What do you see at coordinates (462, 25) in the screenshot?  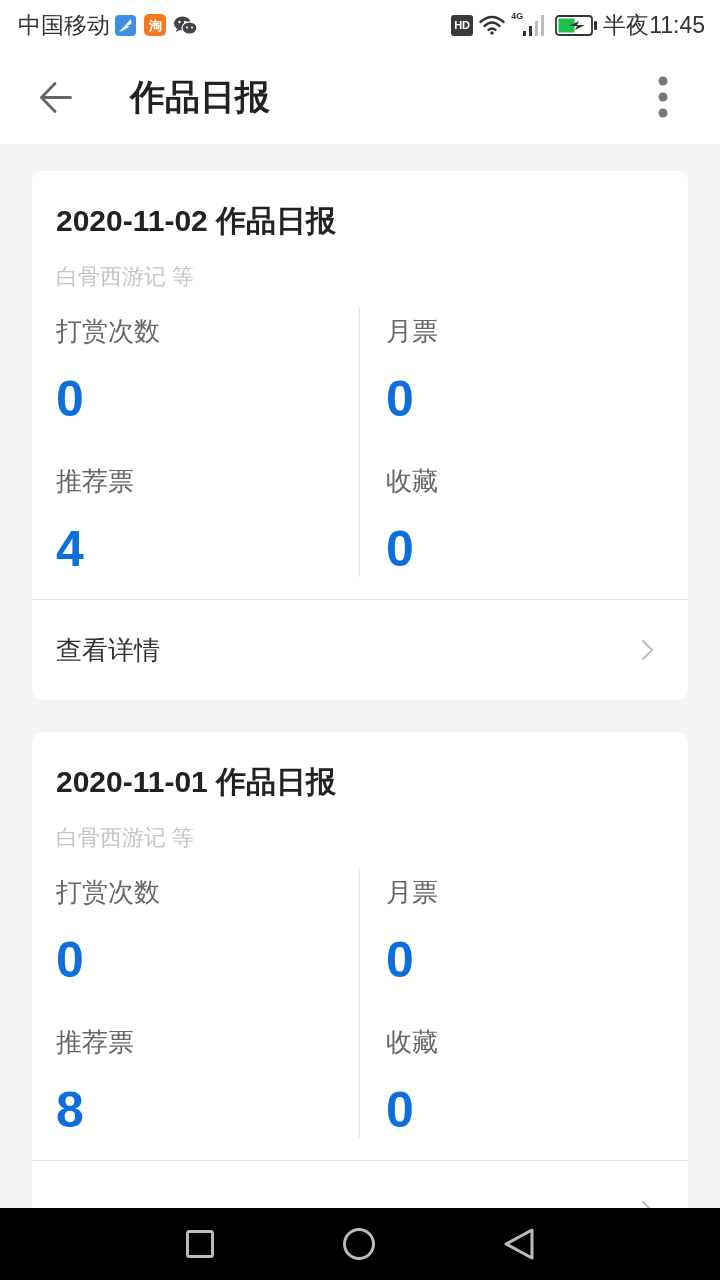 I see `hd-badge: HD` at bounding box center [462, 25].